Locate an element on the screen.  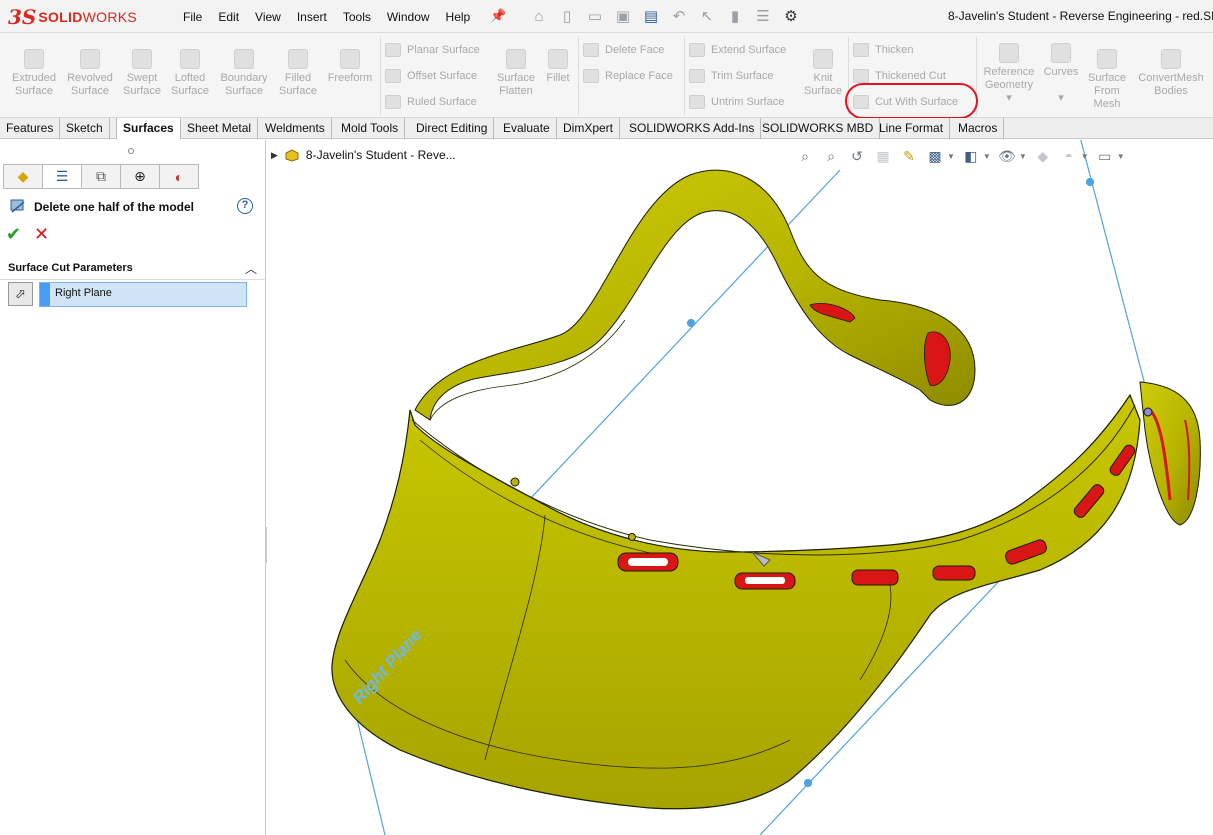
print-icon: ▤ is located at coordinates (651, 16).